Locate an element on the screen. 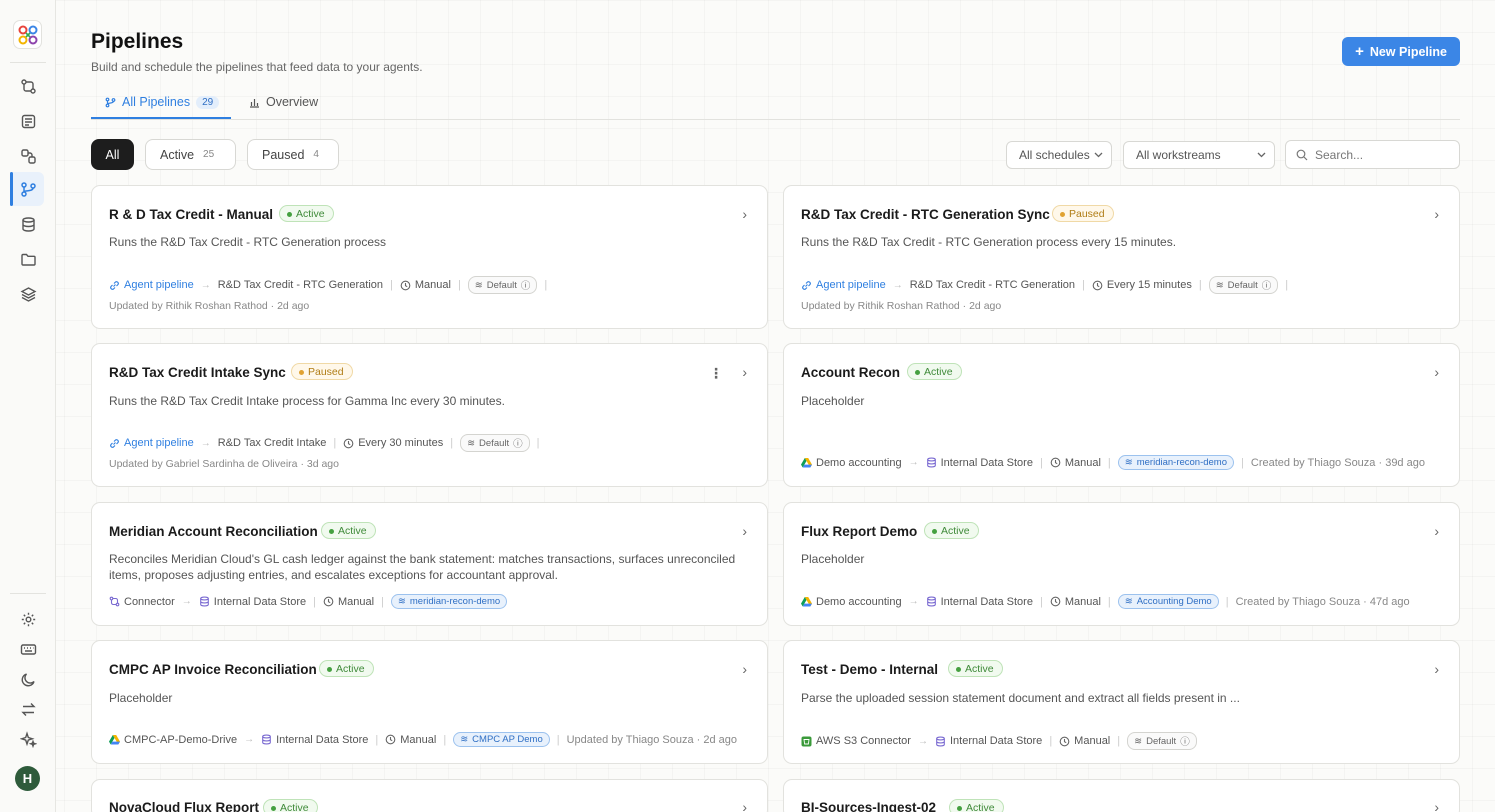 This screenshot has height=812, width=1495. info-icon: ⓘ is located at coordinates (525, 286).